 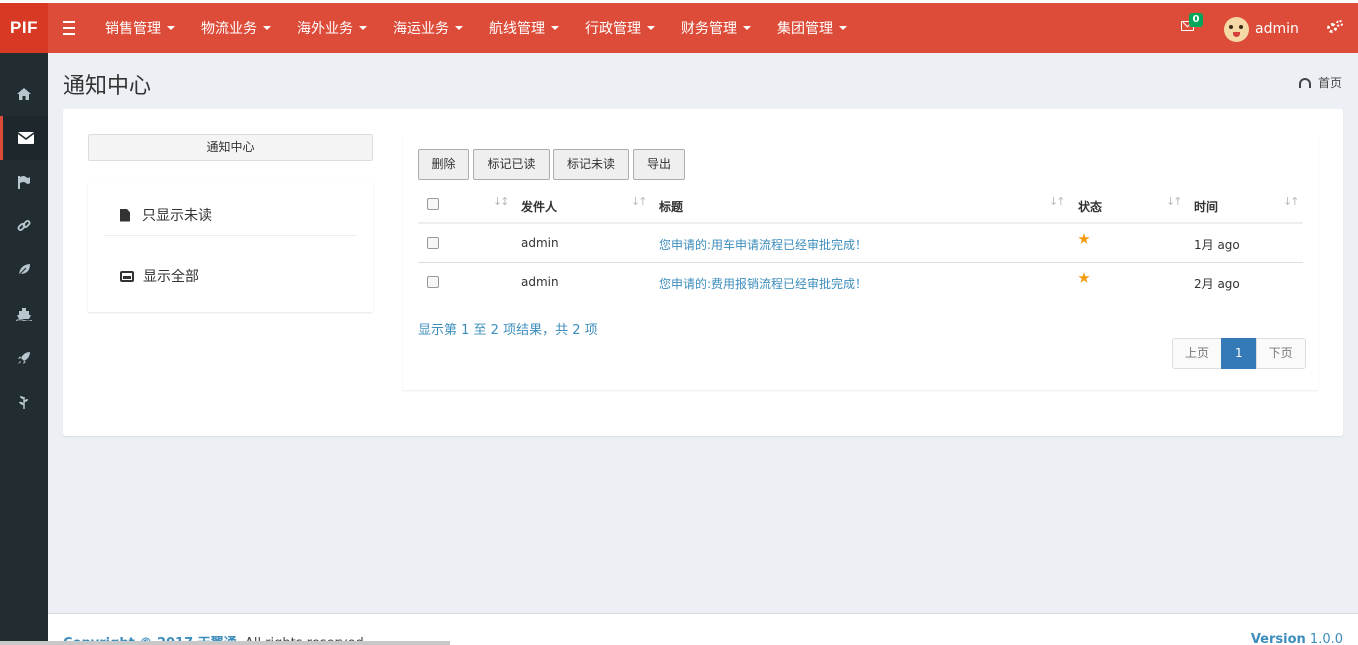 What do you see at coordinates (1330, 82) in the screenshot?
I see `breadcrumb-home: 首页` at bounding box center [1330, 82].